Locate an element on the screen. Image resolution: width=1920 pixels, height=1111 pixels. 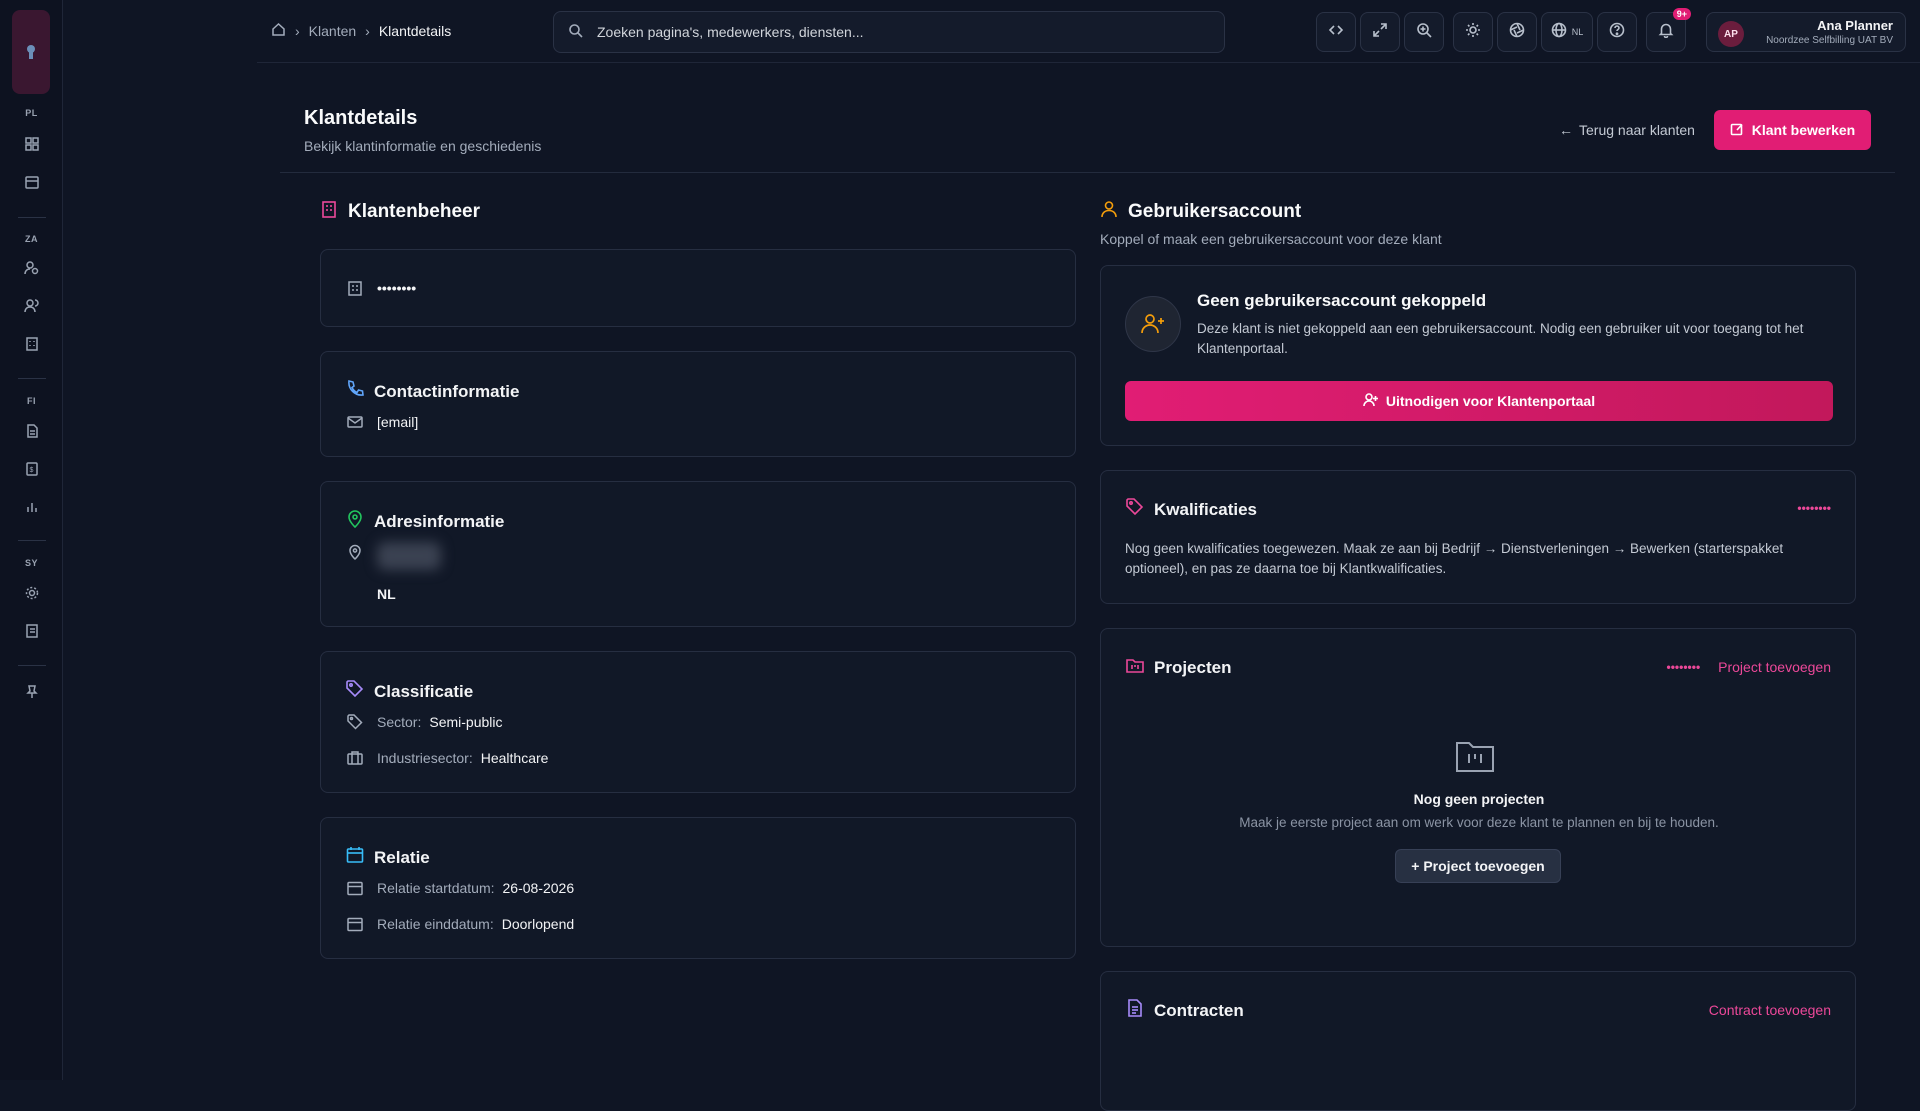
relation-end-label: Relatie einddatum: is located at coordinates (435, 924).